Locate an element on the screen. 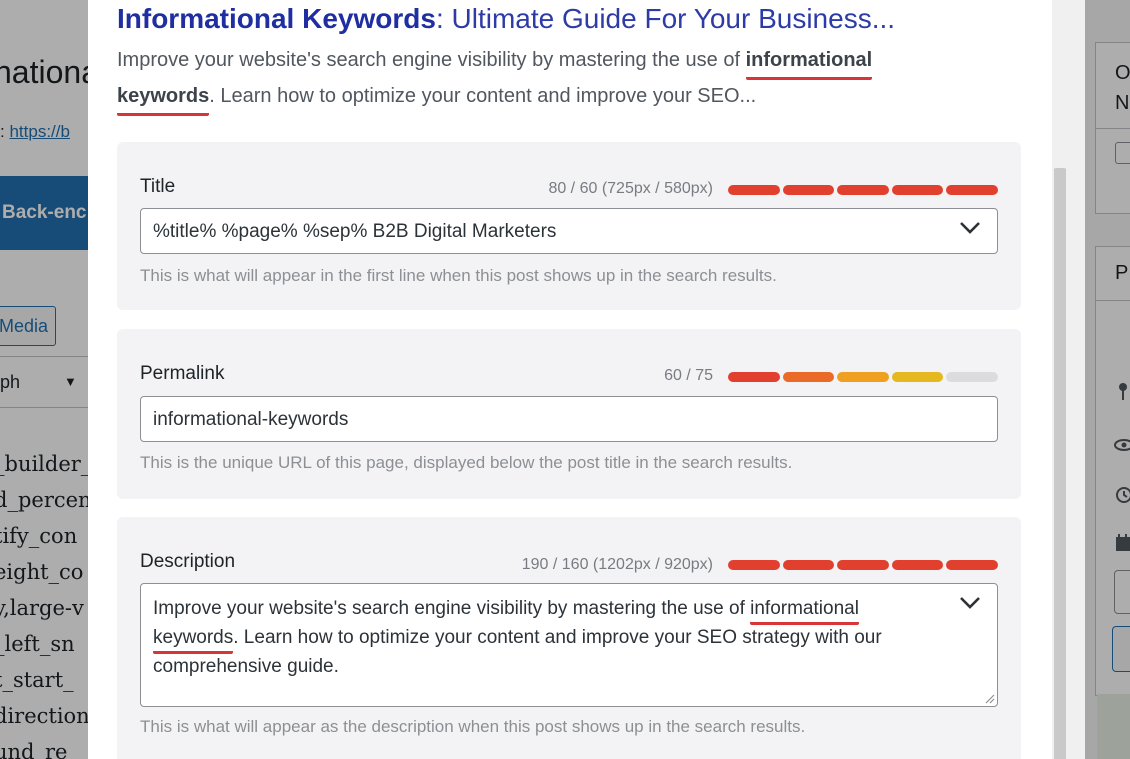  description-keyword: informational is located at coordinates (804, 610).